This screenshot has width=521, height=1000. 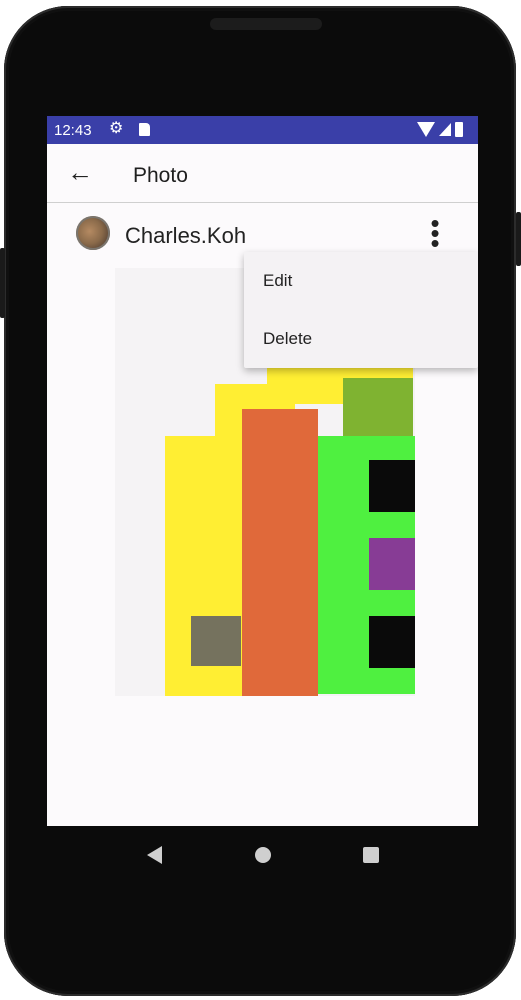 What do you see at coordinates (262, 173) in the screenshot?
I see `app-bar: ← Photo` at bounding box center [262, 173].